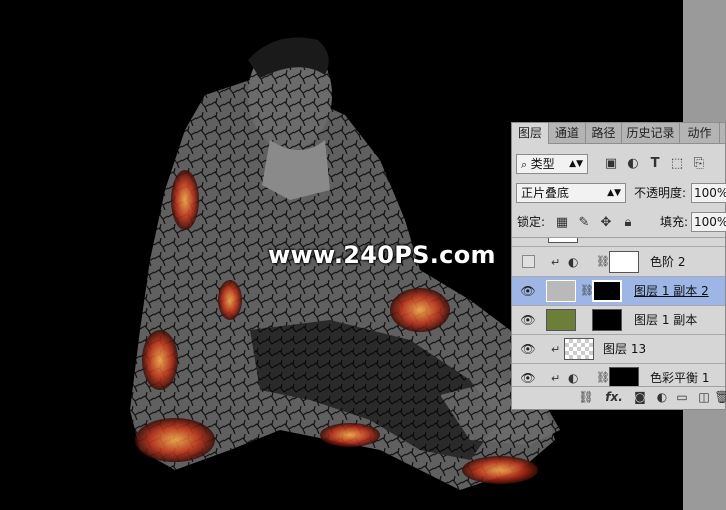 The height and width of the screenshot is (510, 726). What do you see at coordinates (619, 223) in the screenshot?
I see `lock-row: 锁定: ▦ ✎ ✥ 🔒︎ 填充: 100%` at bounding box center [619, 223].